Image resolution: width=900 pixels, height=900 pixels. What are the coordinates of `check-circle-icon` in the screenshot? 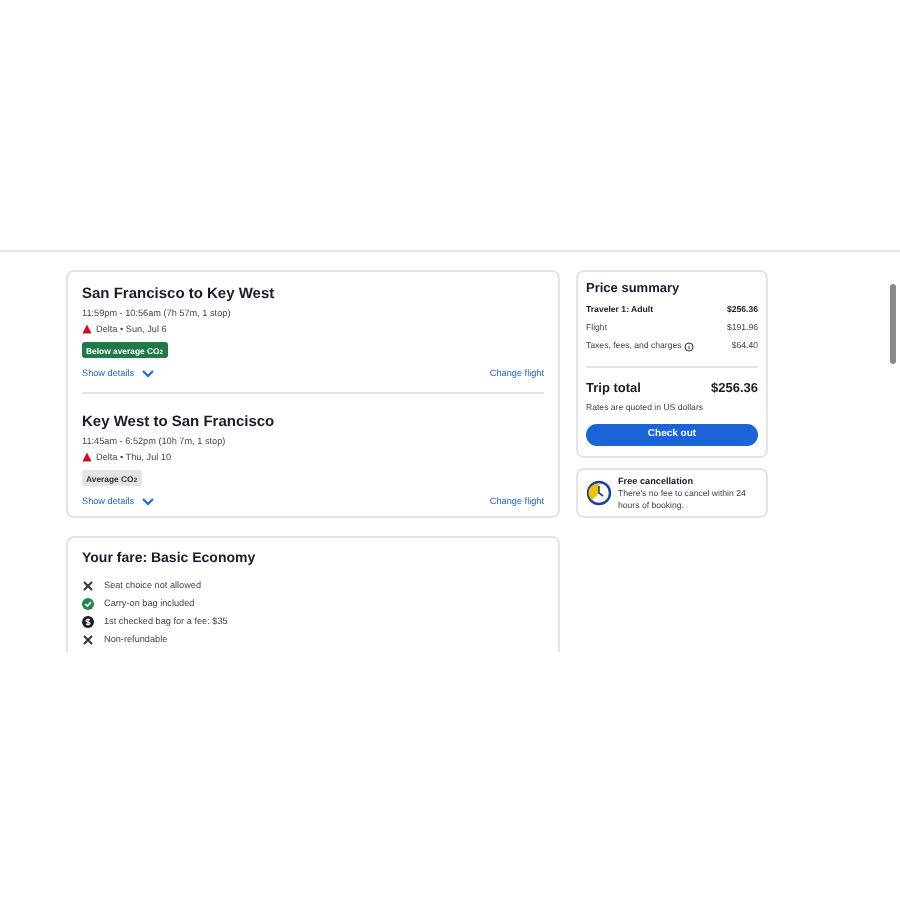 It's located at (88, 604).